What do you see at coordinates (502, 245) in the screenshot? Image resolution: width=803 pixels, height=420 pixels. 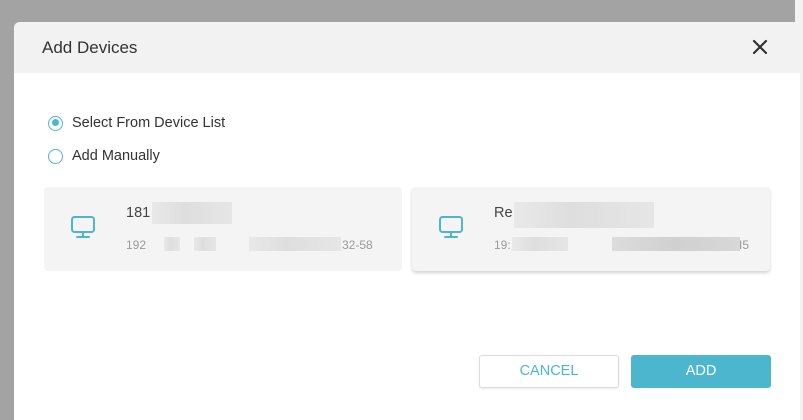 I see `device-mac: 19:` at bounding box center [502, 245].